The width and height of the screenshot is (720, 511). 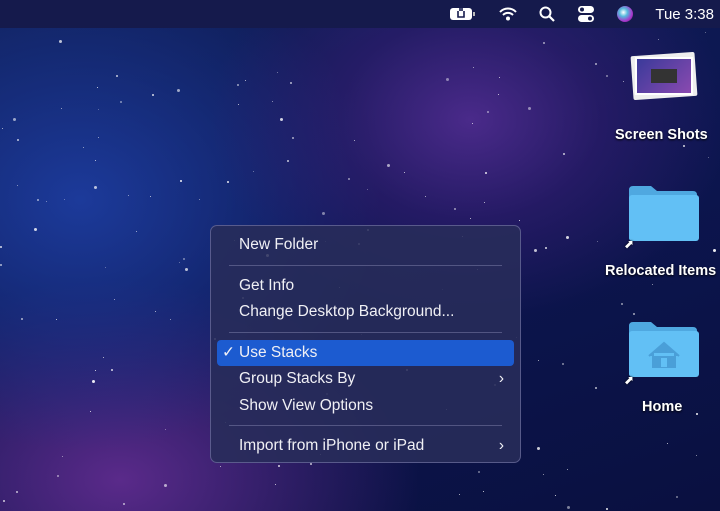 What do you see at coordinates (278, 352) in the screenshot?
I see `menu-item-label: Use Stacks` at bounding box center [278, 352].